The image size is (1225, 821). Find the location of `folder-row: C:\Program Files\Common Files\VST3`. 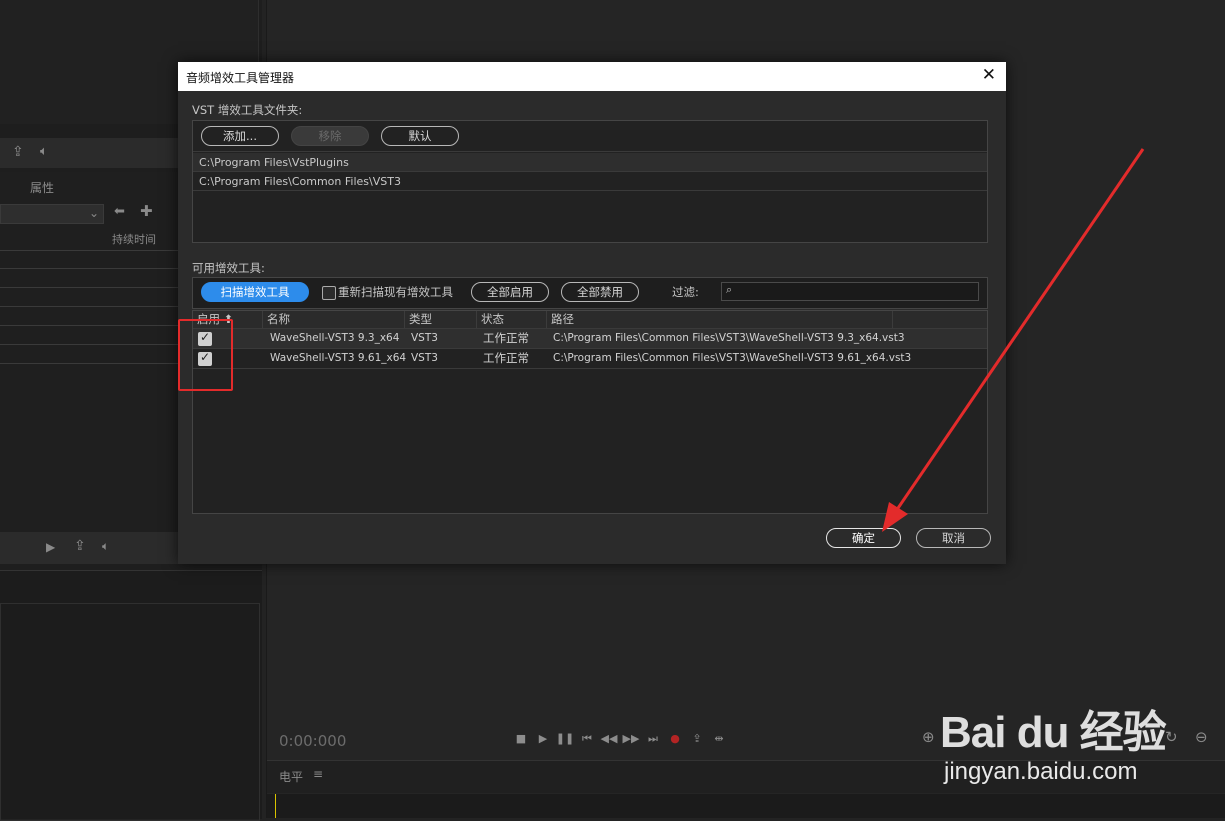

folder-row: C:\Program Files\Common Files\VST3 is located at coordinates (590, 181).